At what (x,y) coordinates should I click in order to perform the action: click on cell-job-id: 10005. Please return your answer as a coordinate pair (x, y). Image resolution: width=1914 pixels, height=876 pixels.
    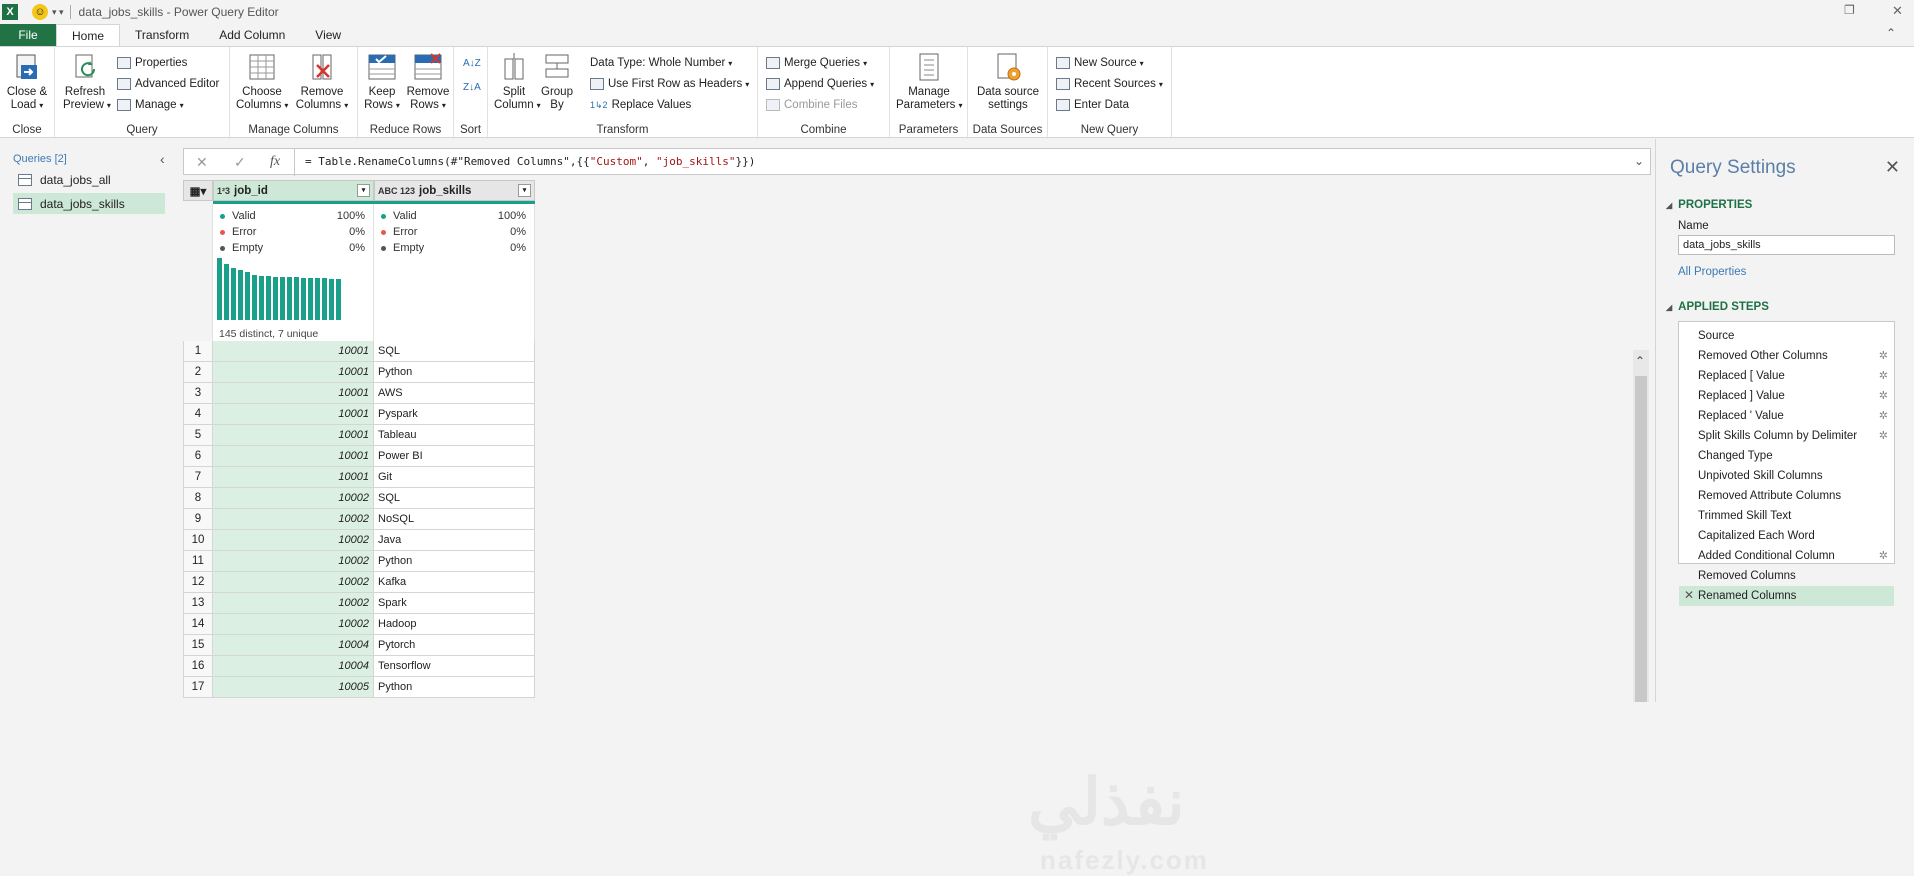
    Looking at the image, I should click on (293, 687).